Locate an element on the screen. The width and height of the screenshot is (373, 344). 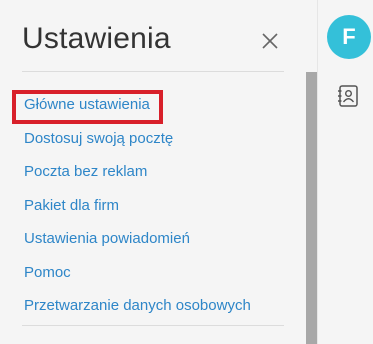
contacts-button is located at coordinates (349, 96).